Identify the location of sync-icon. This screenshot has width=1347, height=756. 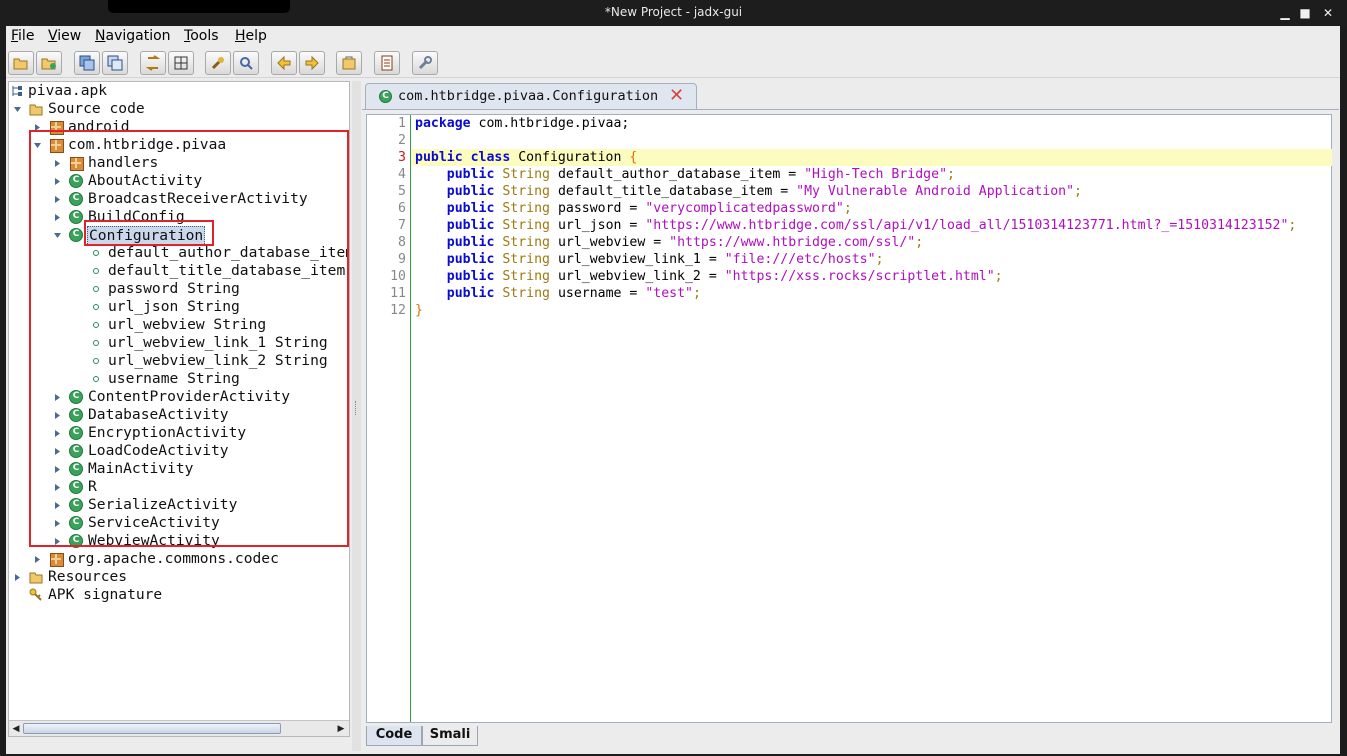
(153, 63).